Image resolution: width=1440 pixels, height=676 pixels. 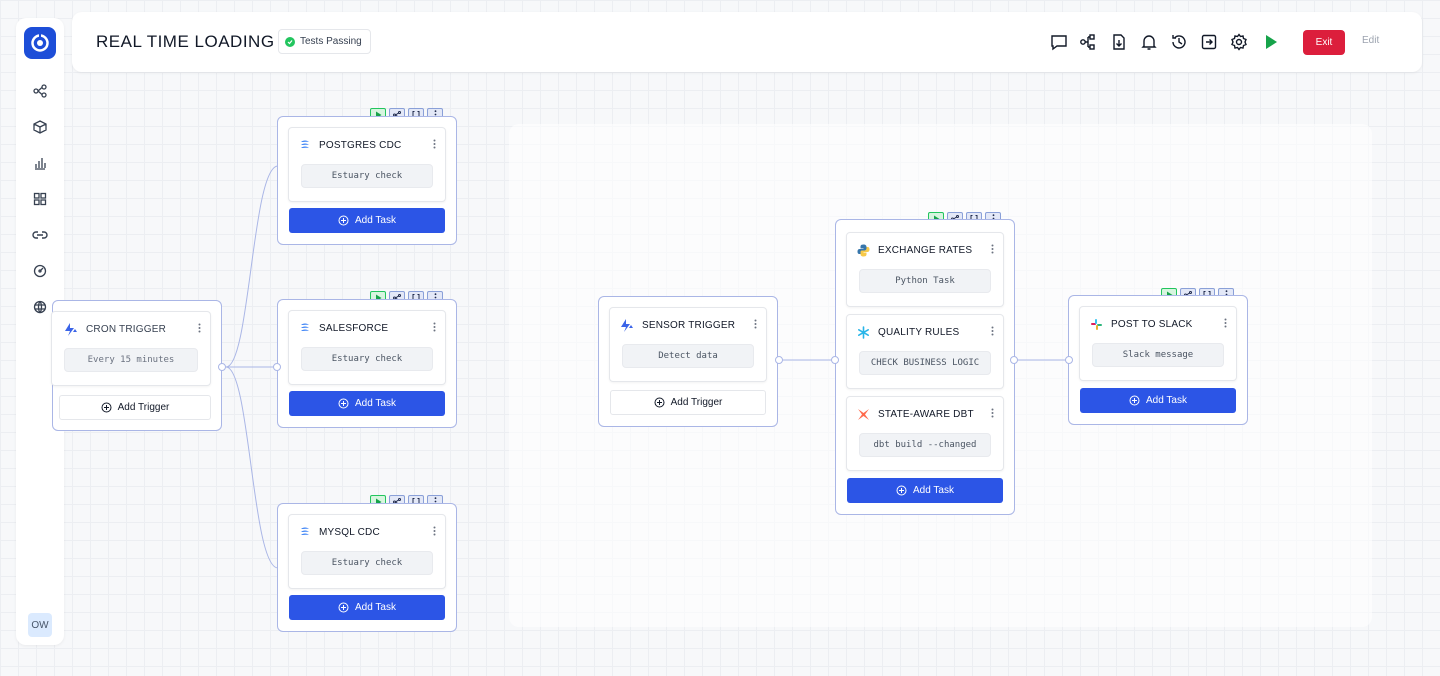 What do you see at coordinates (131, 360) in the screenshot?
I see `node-subtitle: Every 15 minutes` at bounding box center [131, 360].